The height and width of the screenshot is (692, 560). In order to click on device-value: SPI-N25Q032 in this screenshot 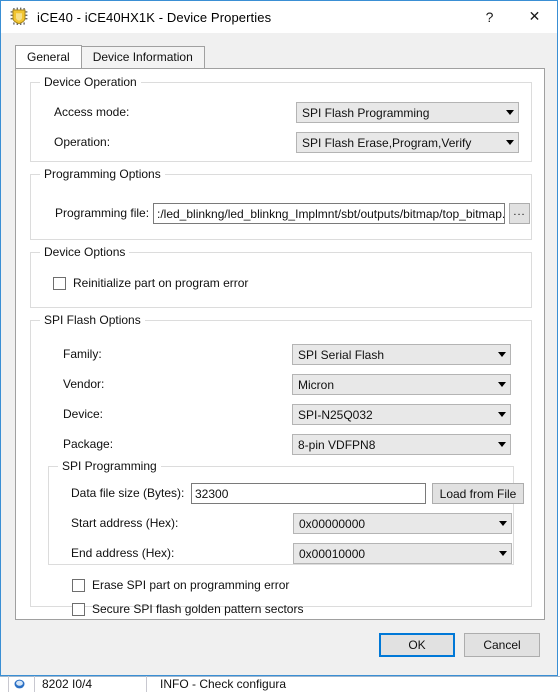, I will do `click(335, 414)`.